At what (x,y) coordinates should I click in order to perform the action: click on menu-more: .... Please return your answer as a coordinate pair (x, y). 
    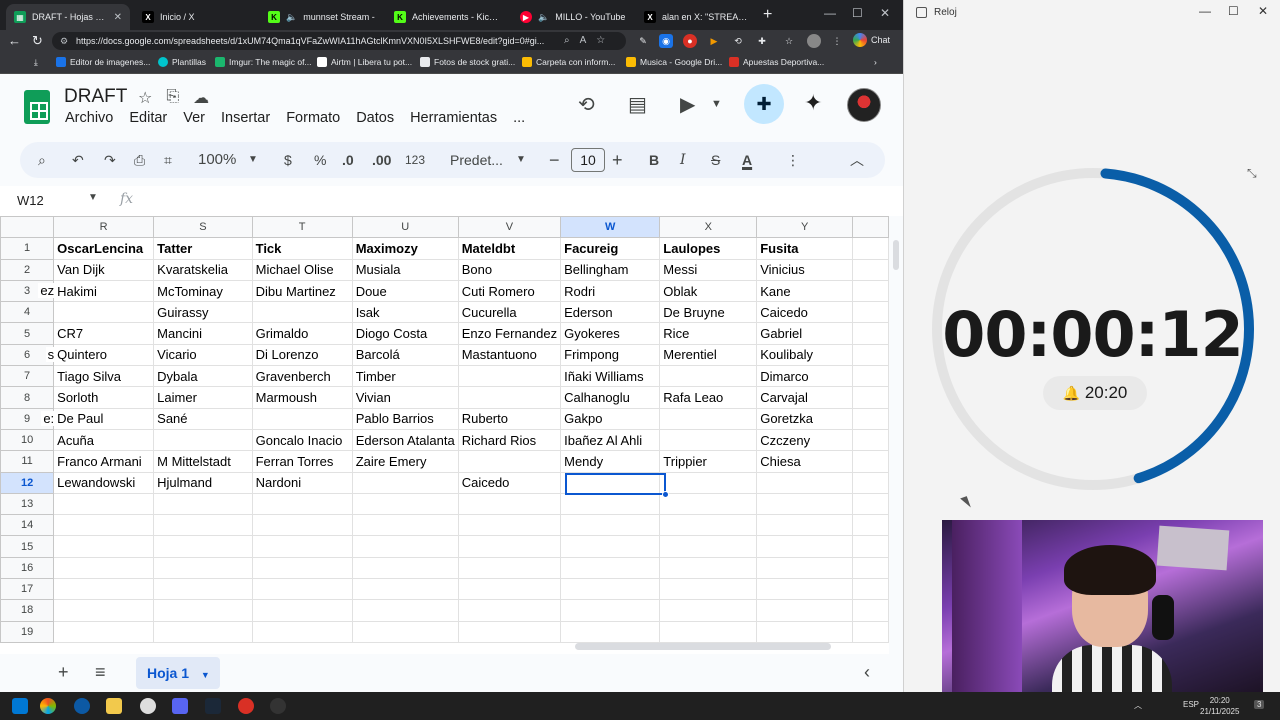
    Looking at the image, I should click on (519, 118).